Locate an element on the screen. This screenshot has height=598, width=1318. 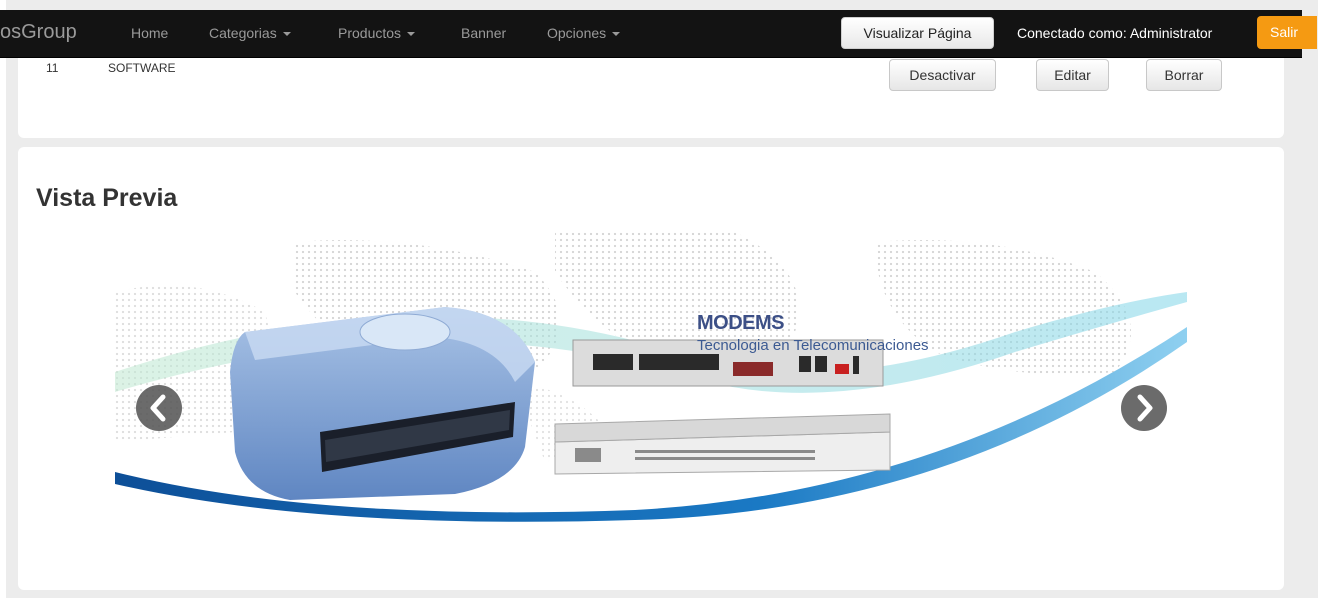
page-edge is located at coordinates (3, 299).